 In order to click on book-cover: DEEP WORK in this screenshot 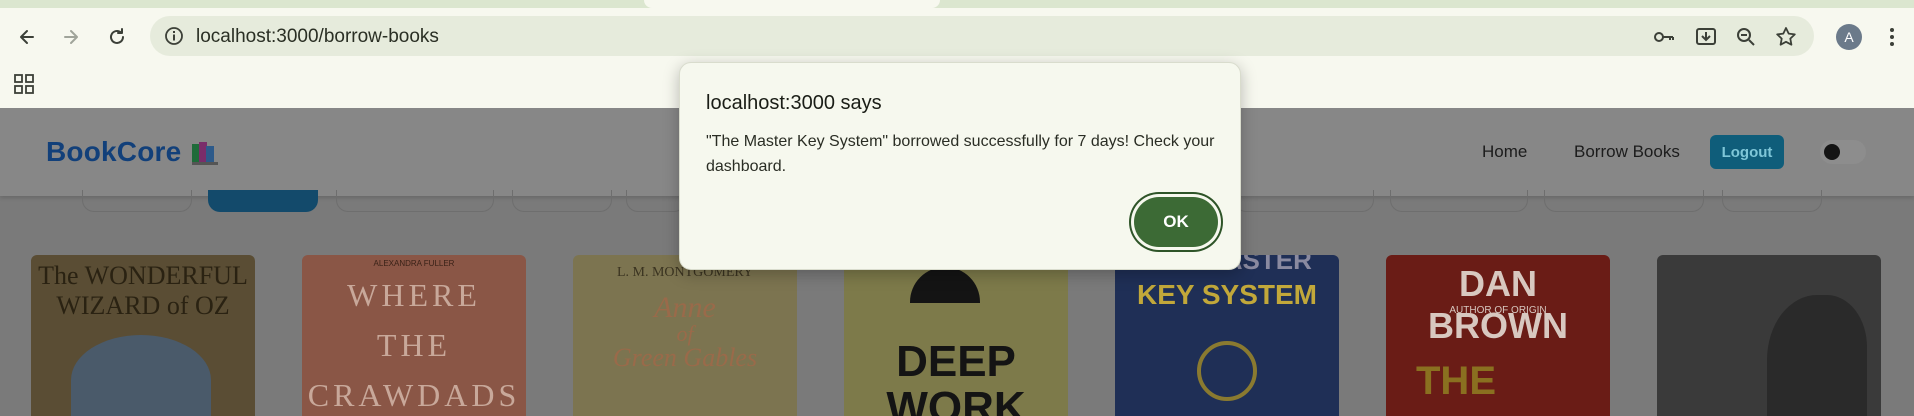, I will do `click(956, 335)`.